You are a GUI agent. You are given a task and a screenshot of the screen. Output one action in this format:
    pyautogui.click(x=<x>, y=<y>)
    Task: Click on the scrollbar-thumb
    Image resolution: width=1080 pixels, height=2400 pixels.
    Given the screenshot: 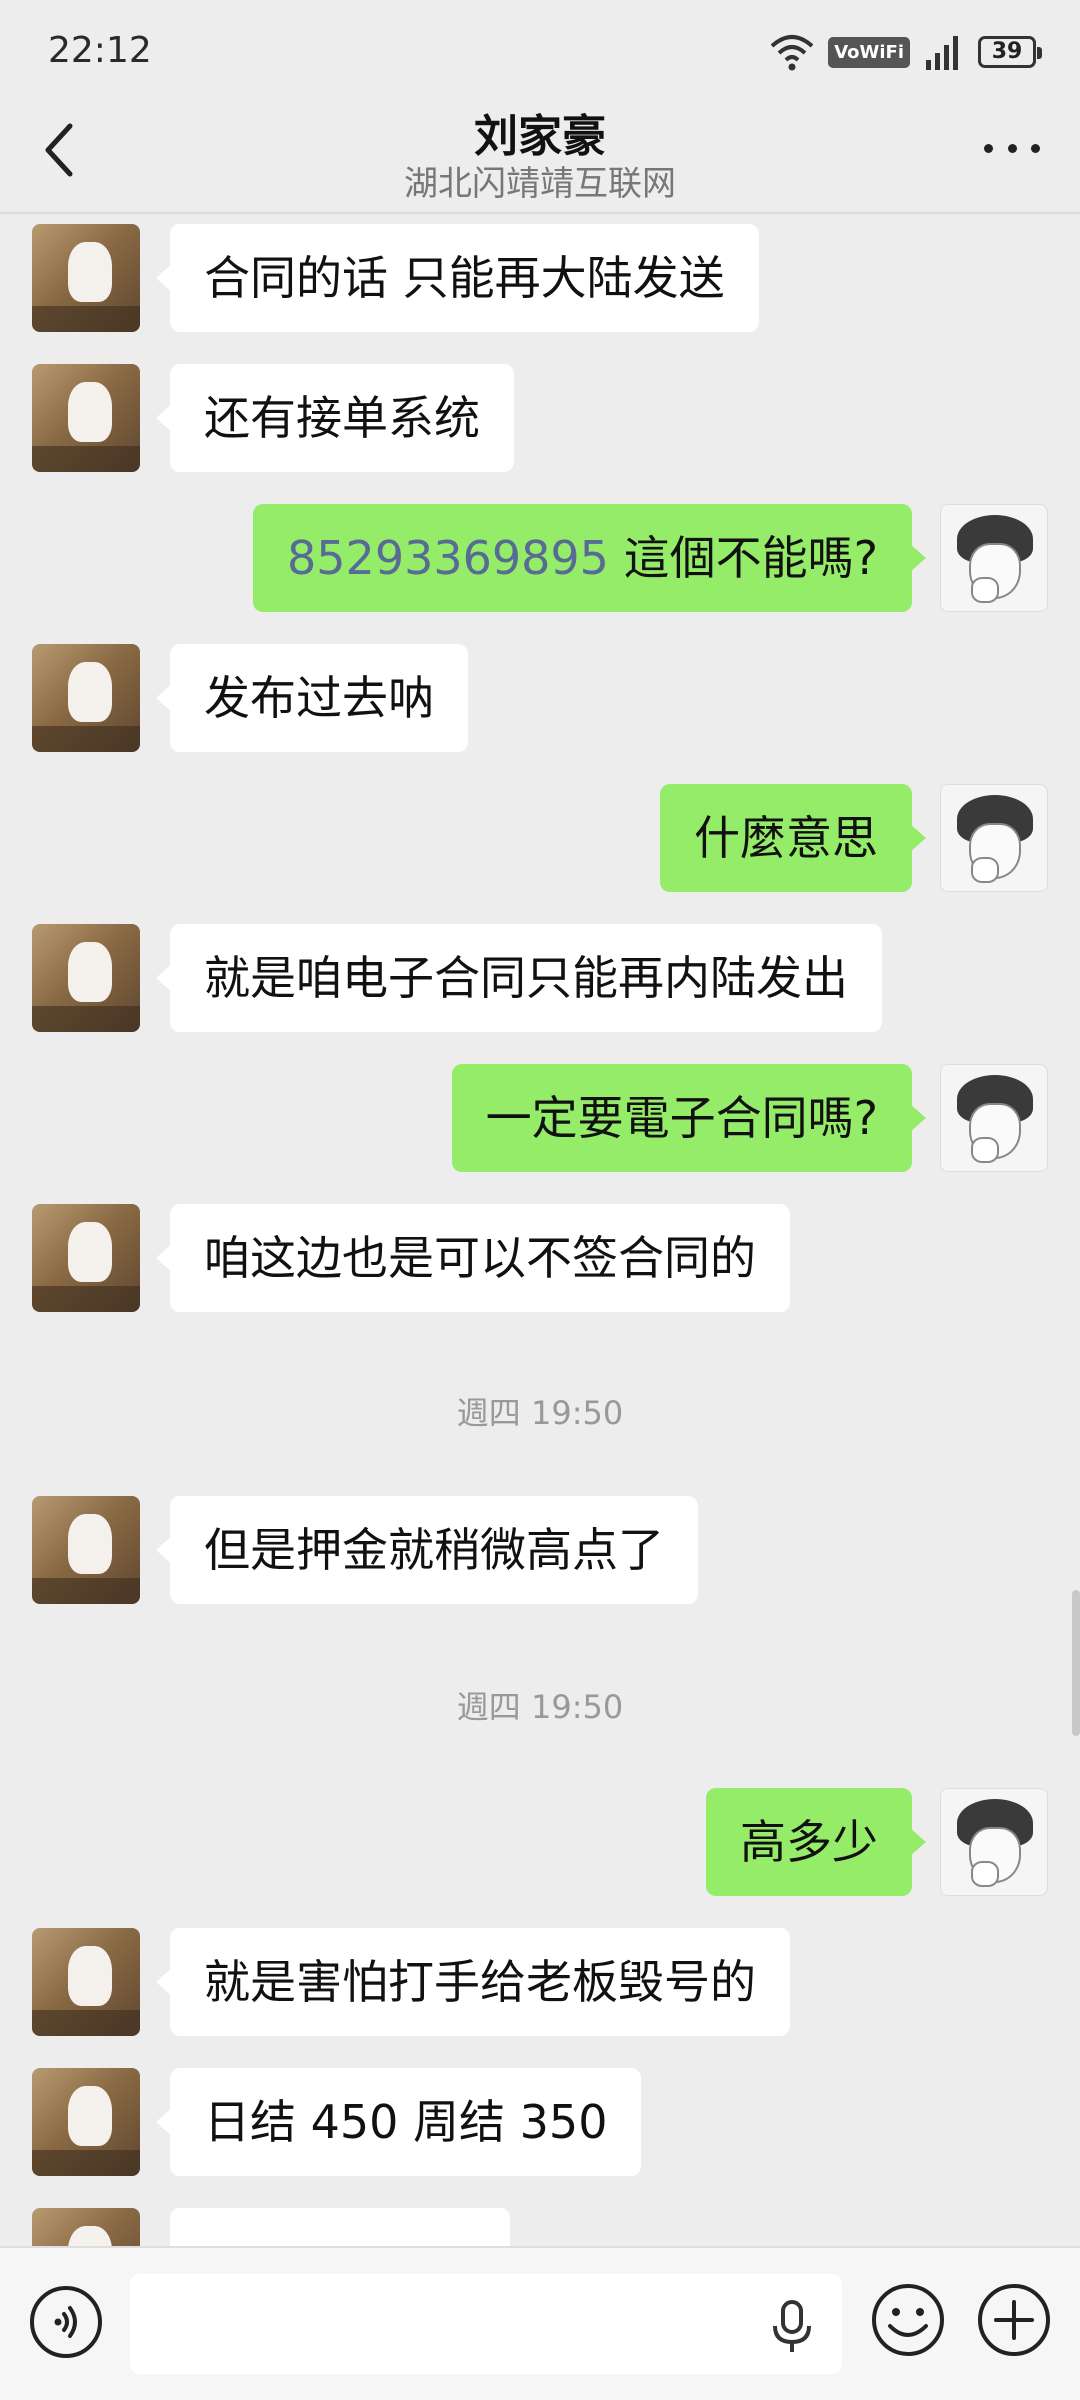 What is the action you would take?
    pyautogui.click(x=1076, y=1663)
    